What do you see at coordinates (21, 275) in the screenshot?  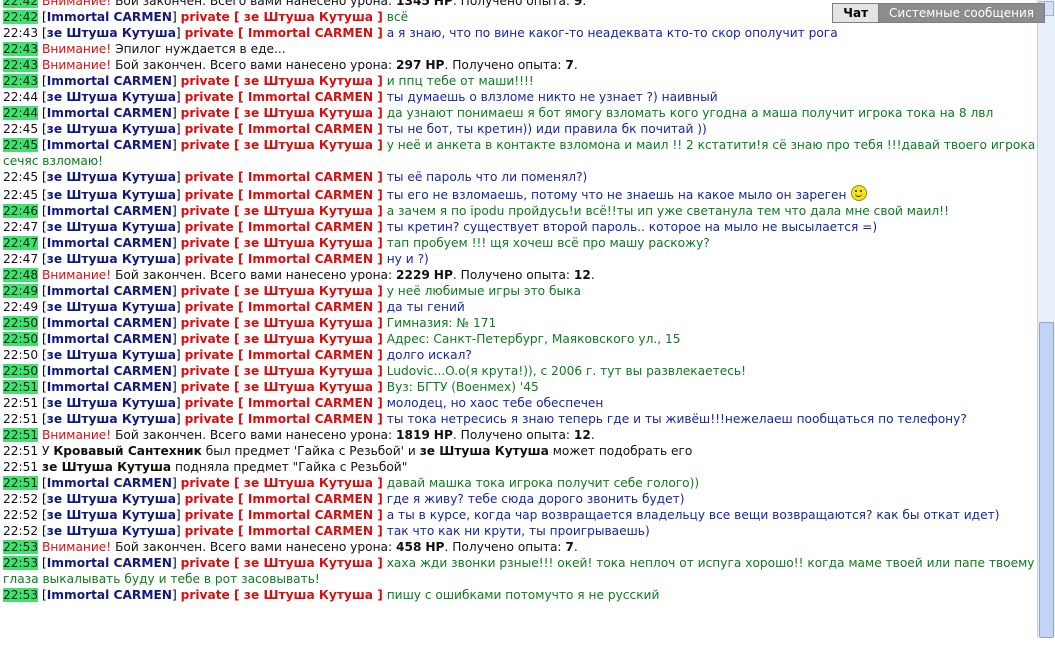 I see `message-time: 22:48` at bounding box center [21, 275].